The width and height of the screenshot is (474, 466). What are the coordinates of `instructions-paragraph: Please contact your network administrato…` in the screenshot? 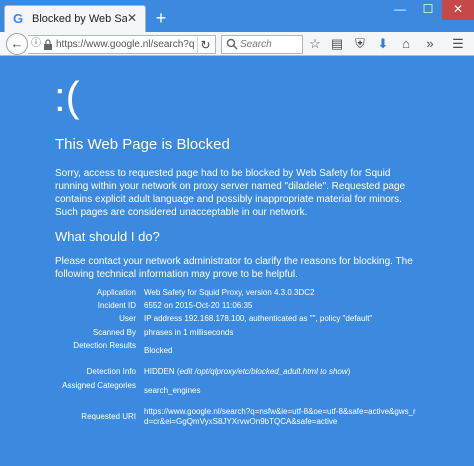 It's located at (234, 268).